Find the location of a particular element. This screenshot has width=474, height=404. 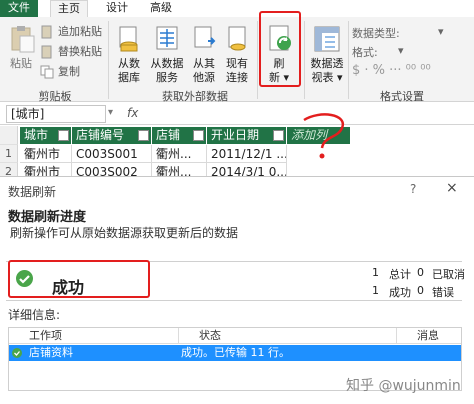

external-data-group-label: 获取外部数据 is located at coordinates (195, 96).